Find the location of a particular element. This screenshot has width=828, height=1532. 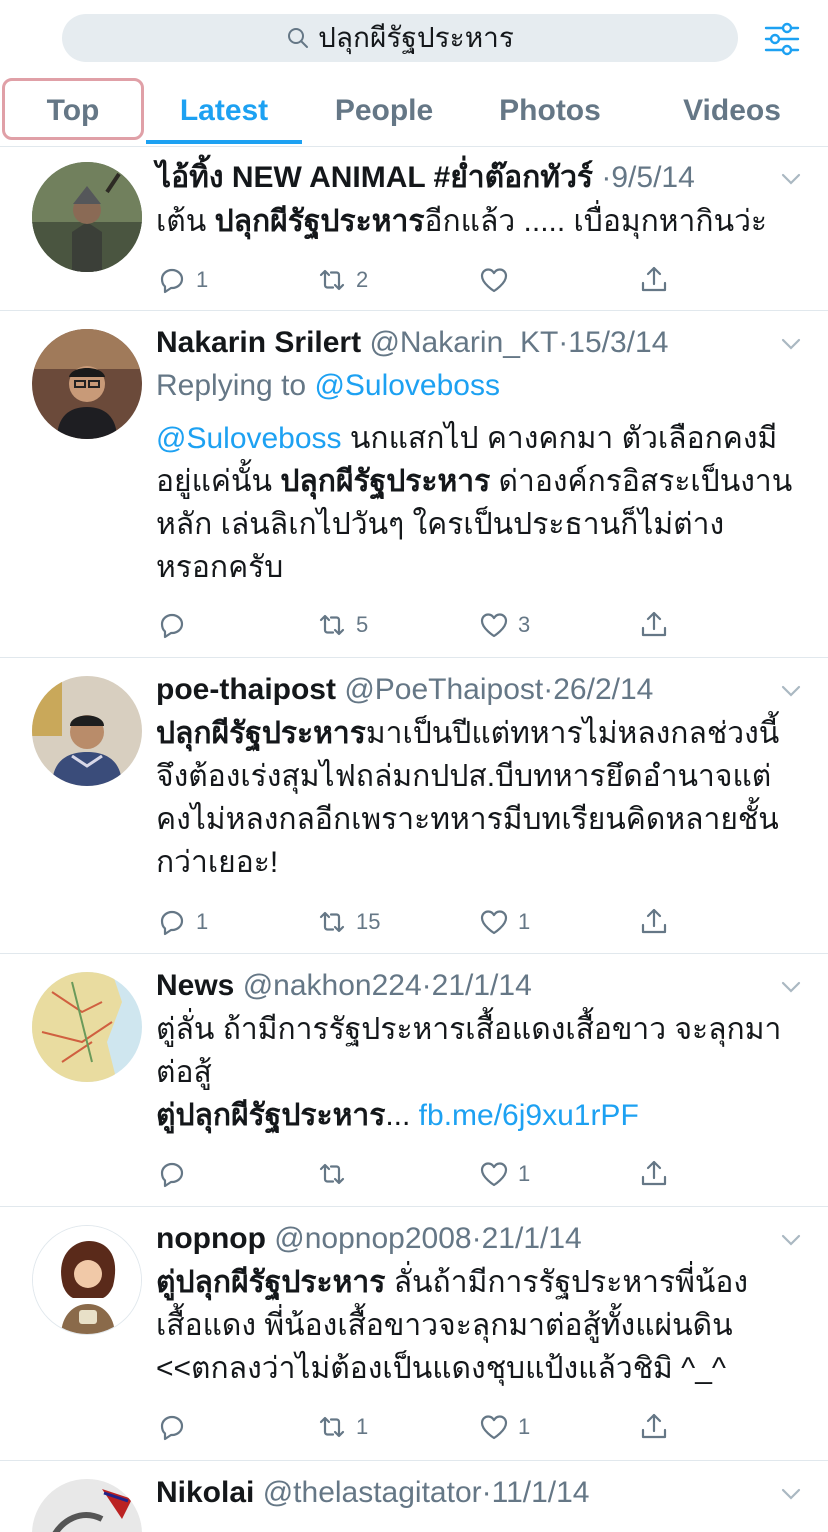

tab-people: People is located at coordinates (384, 111).